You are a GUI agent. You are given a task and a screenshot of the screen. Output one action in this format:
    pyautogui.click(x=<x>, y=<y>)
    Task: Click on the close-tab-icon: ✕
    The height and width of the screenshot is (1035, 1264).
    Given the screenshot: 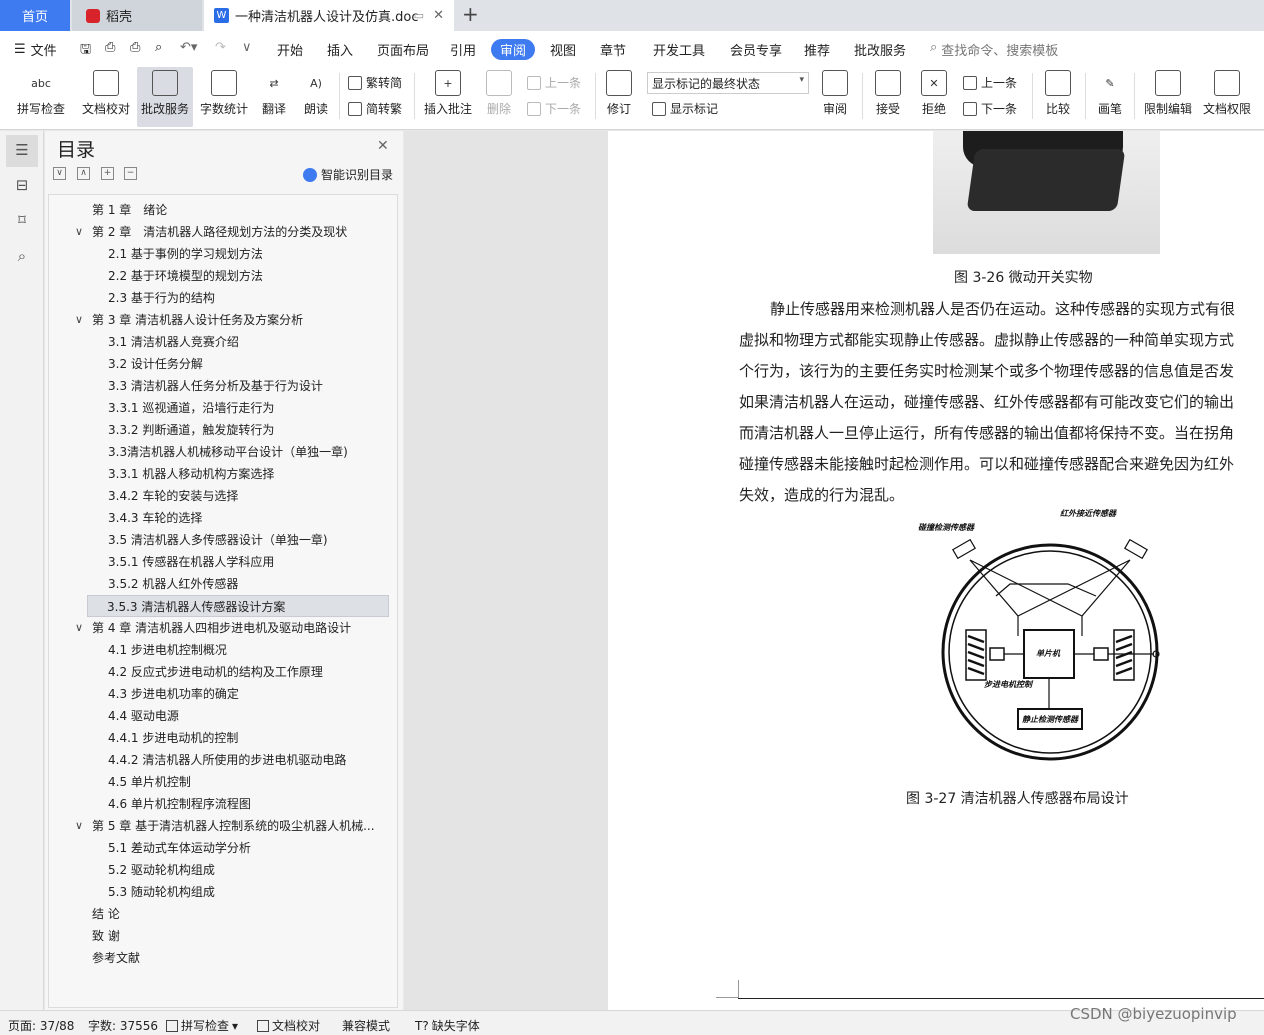 What is the action you would take?
    pyautogui.click(x=438, y=15)
    